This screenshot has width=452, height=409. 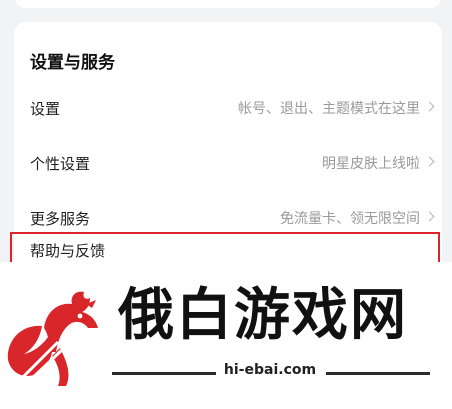 I want to click on personalize-hint: 明星皮肤上线啦, so click(x=371, y=164).